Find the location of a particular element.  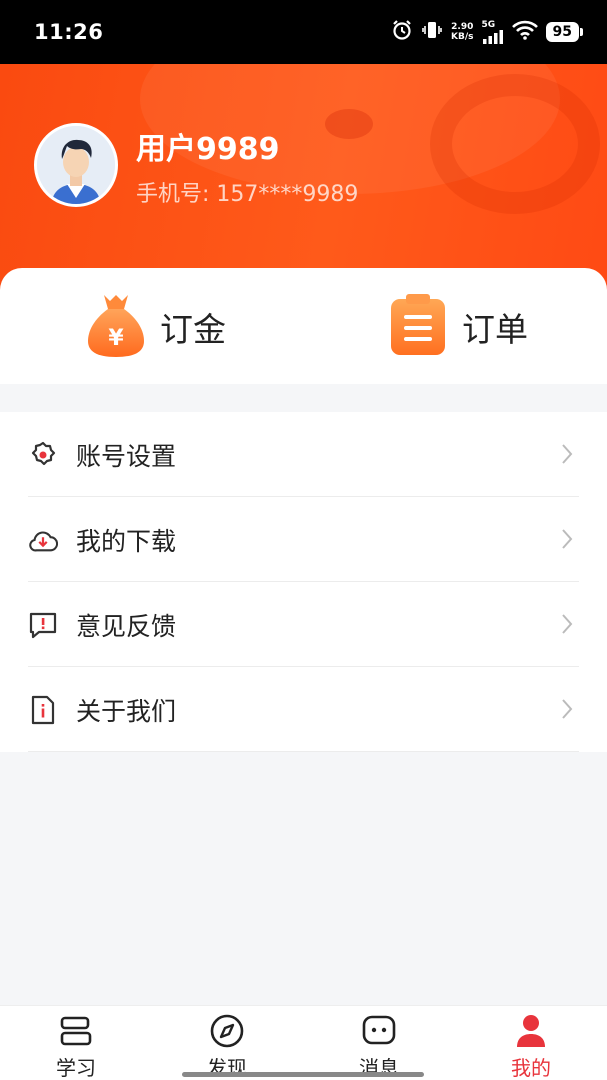

info-doc-icon is located at coordinates (43, 710).